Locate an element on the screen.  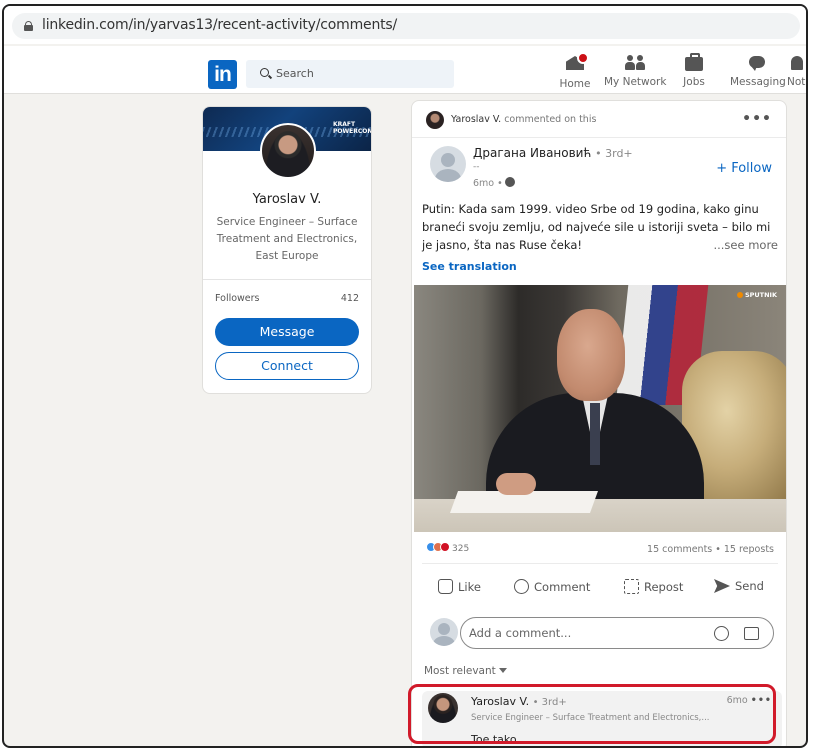
author-subtitle: -- is located at coordinates (476, 167).